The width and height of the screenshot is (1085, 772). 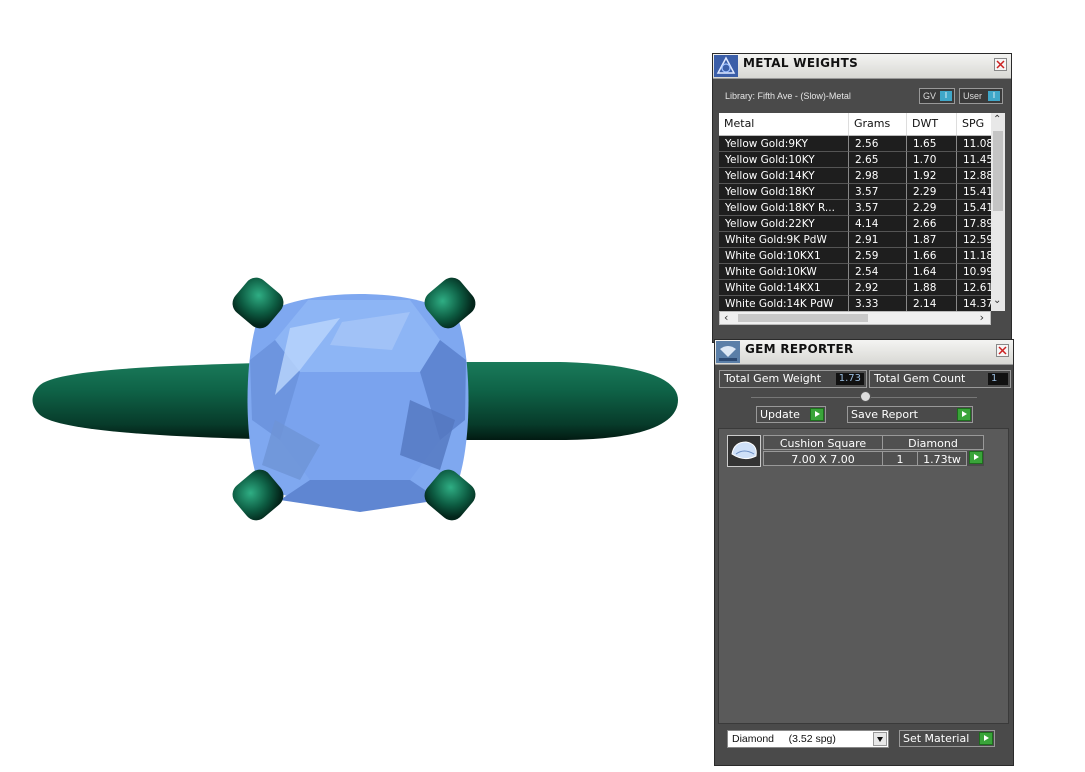 I want to click on cell-dwt: 1.70, so click(x=932, y=160).